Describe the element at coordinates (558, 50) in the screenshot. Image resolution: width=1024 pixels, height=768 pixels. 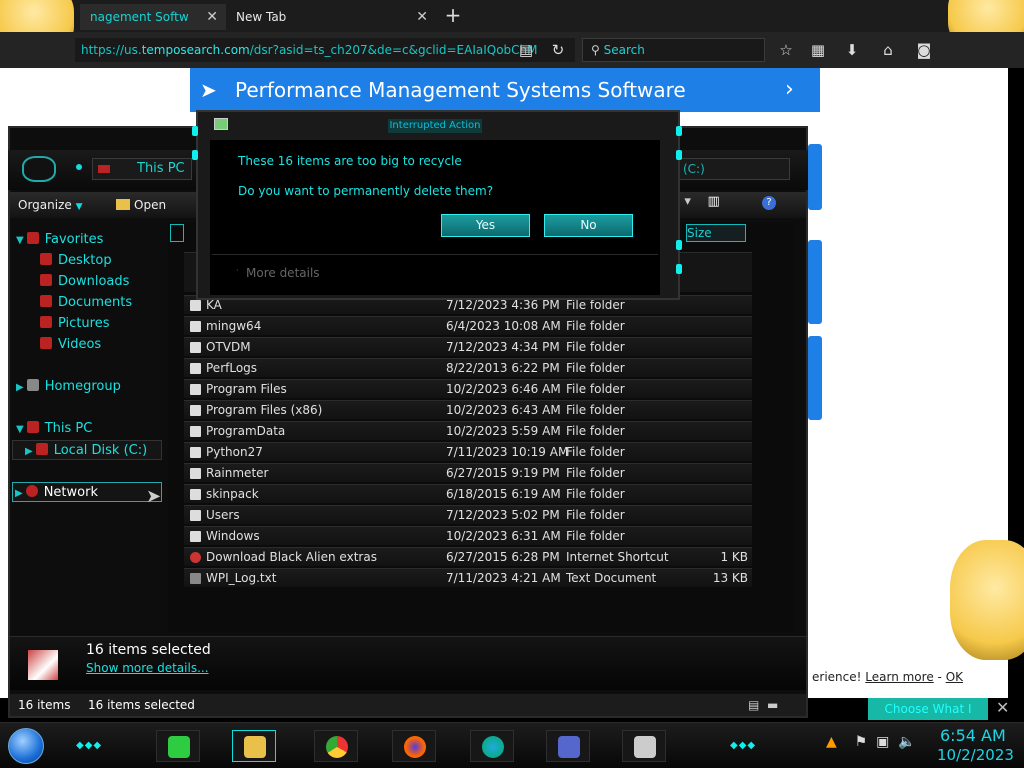
I see `reload-icon: ↻` at that location.